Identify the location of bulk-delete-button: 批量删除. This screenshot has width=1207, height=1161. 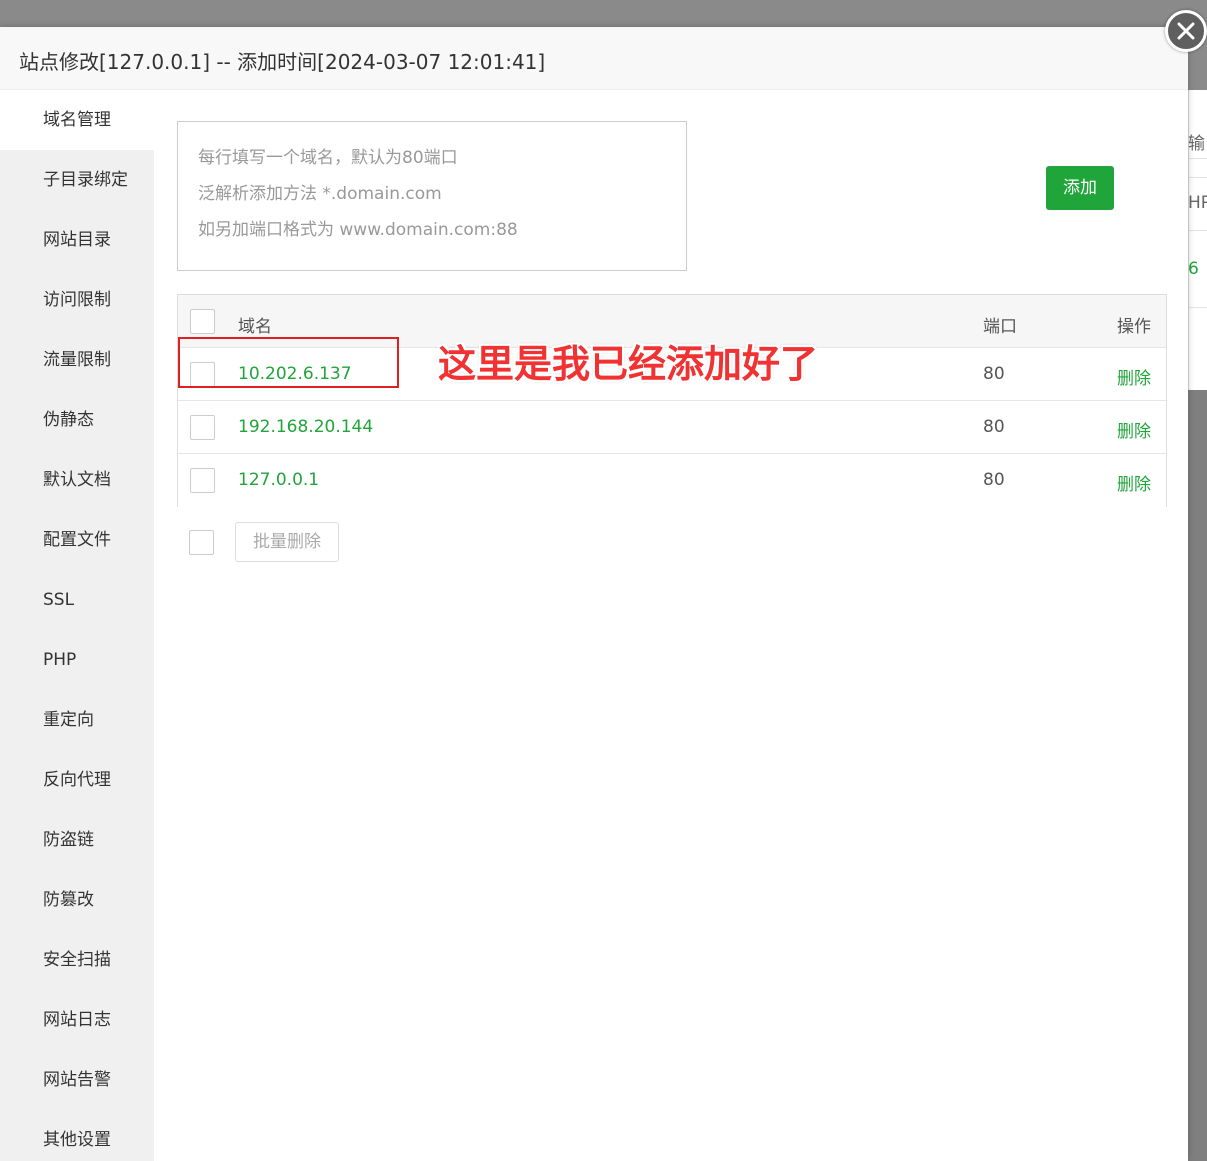
(287, 542).